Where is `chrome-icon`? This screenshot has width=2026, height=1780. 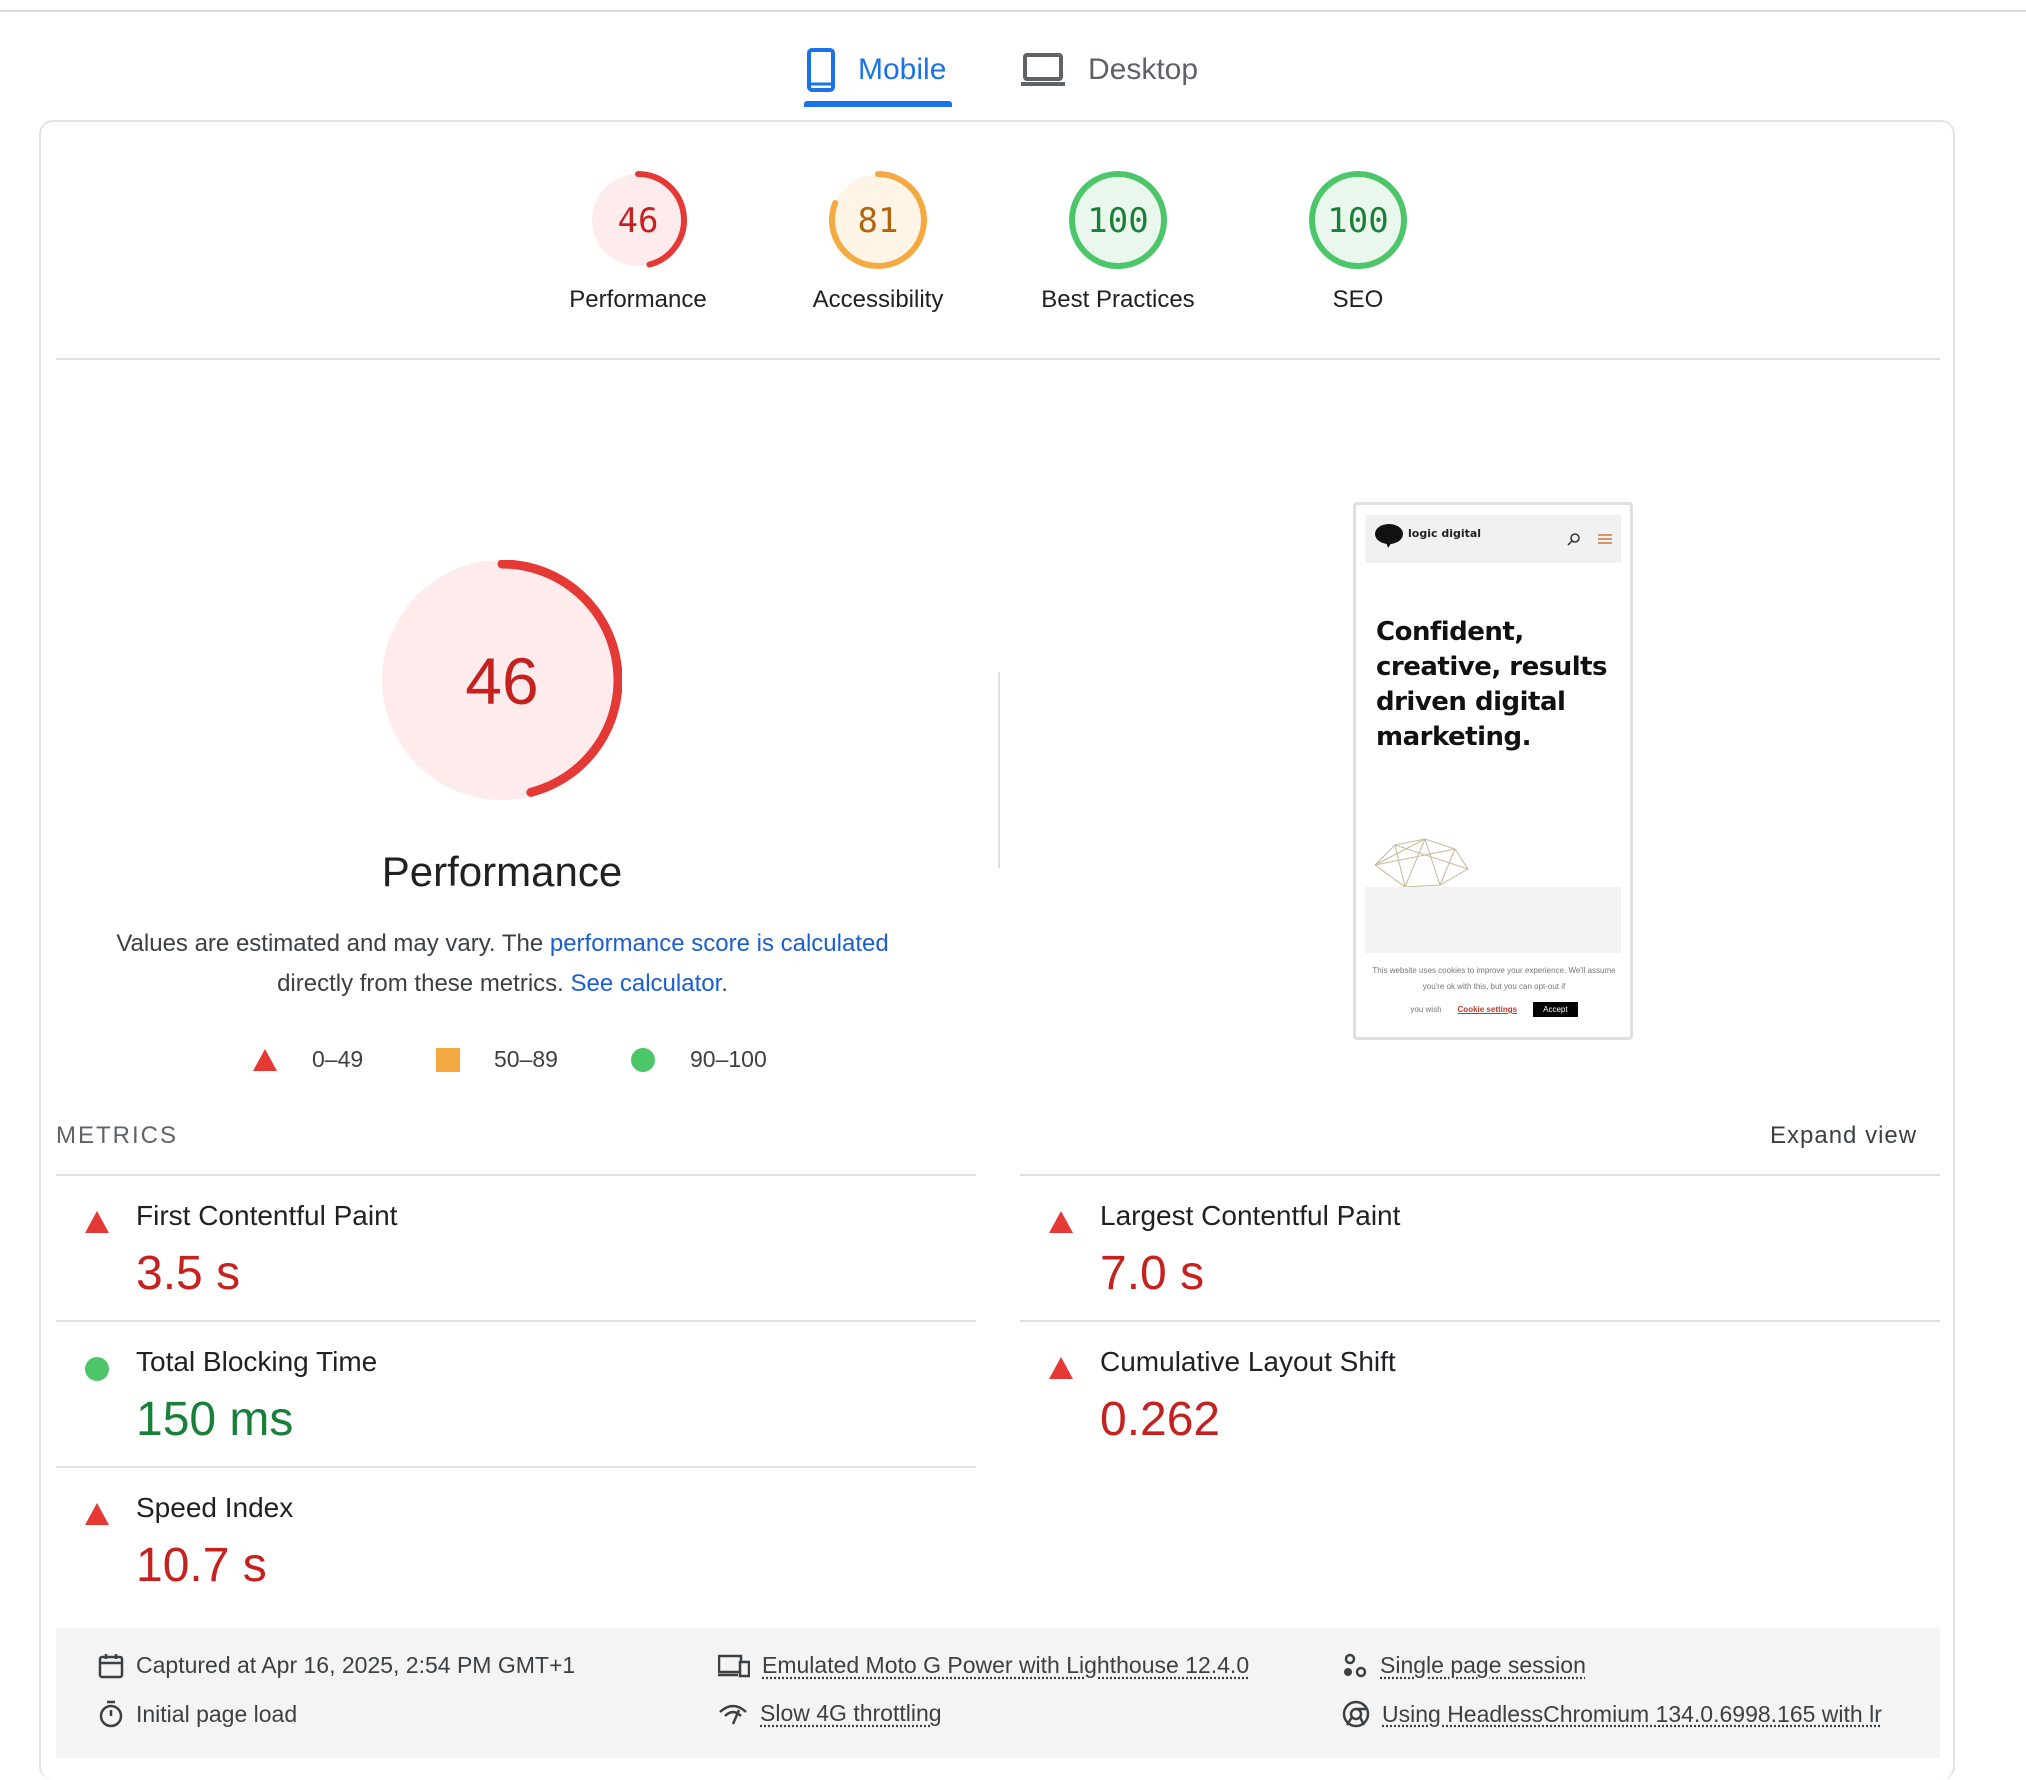 chrome-icon is located at coordinates (1356, 1714).